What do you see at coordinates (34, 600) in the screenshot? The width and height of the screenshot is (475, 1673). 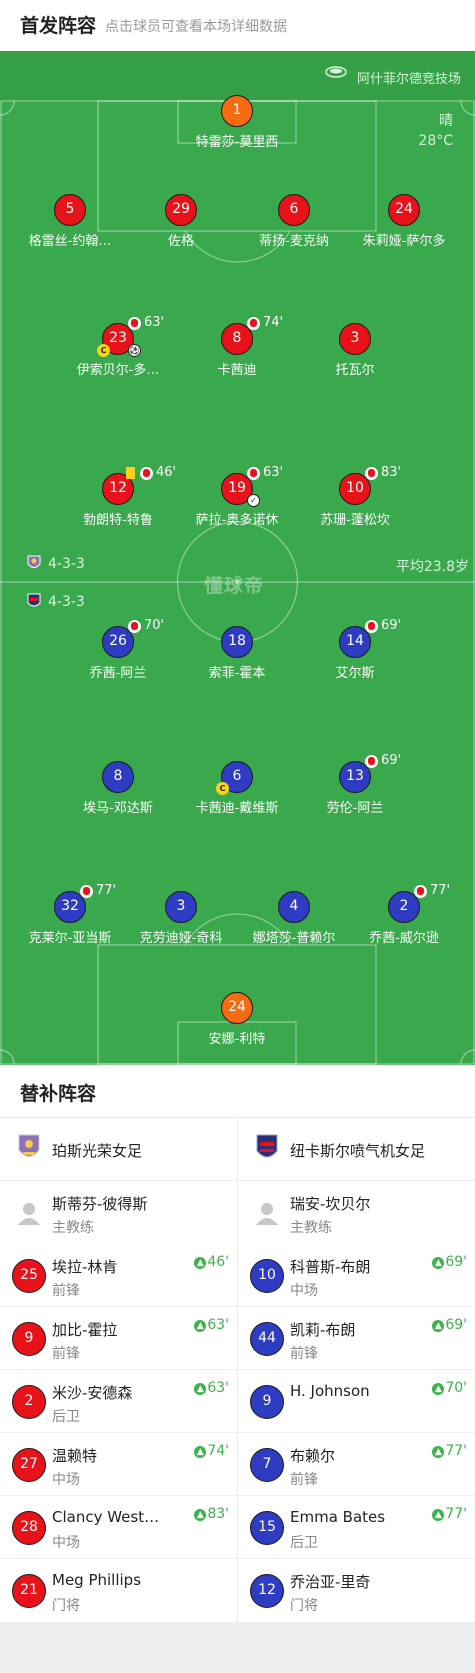 I see `away-team-crest-icon` at bounding box center [34, 600].